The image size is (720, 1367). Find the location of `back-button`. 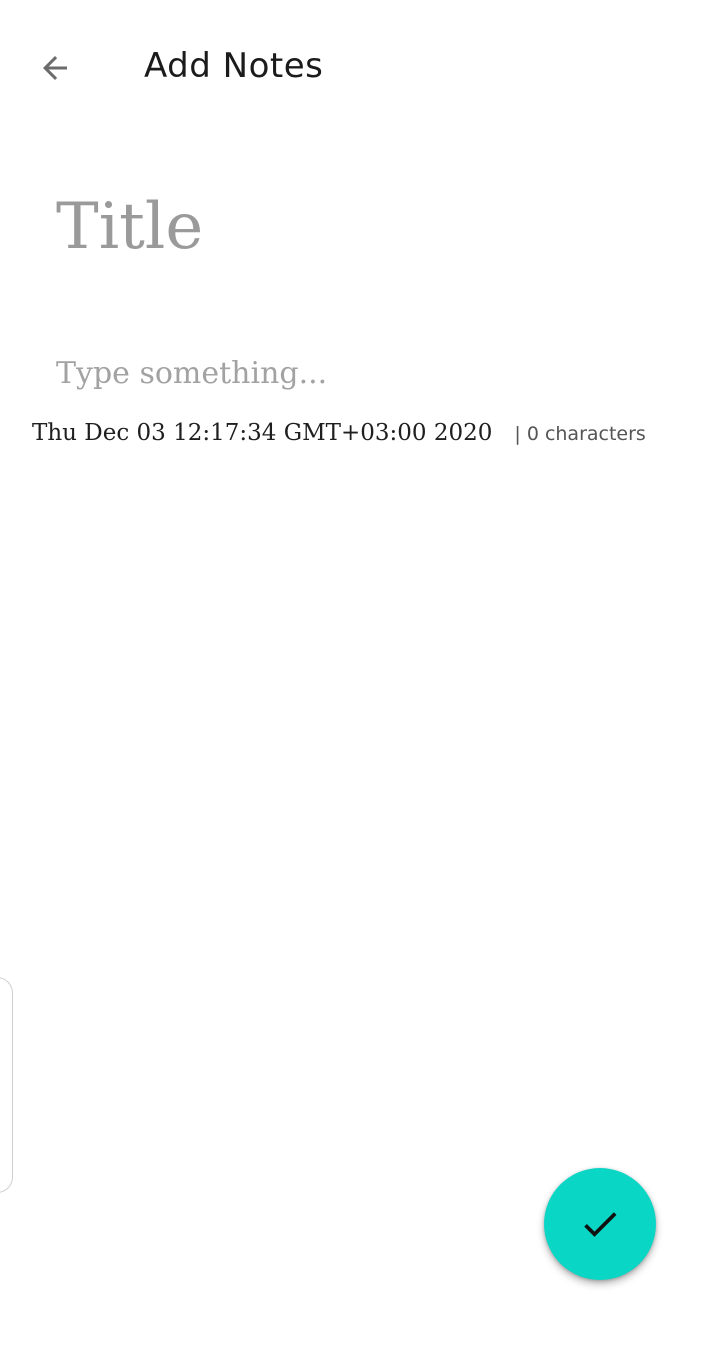

back-button is located at coordinates (55, 68).